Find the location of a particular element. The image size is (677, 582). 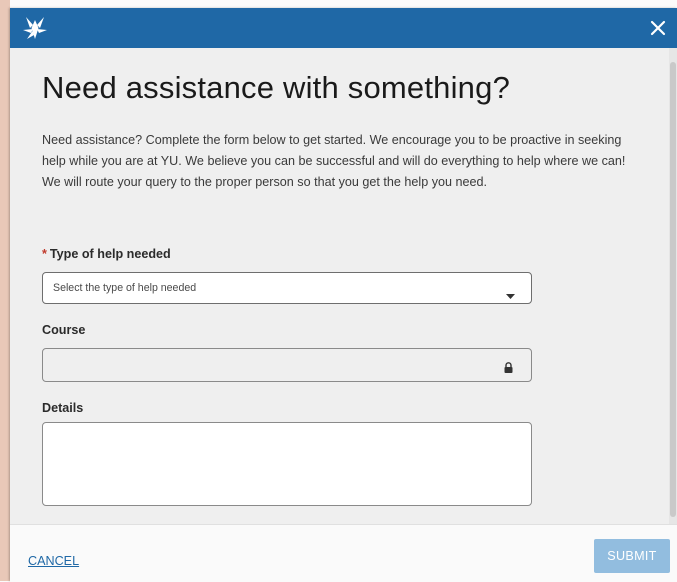

chevron-down-icon is located at coordinates (510, 295).